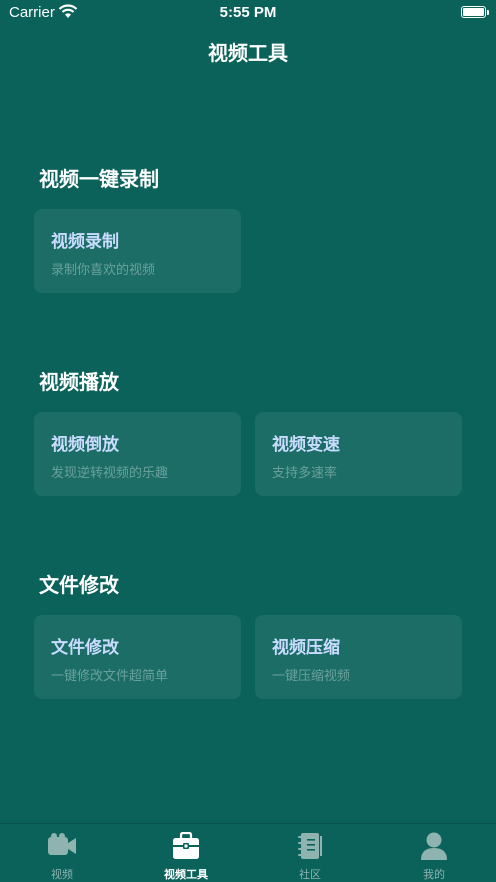 Image resolution: width=496 pixels, height=882 pixels. What do you see at coordinates (311, 676) in the screenshot?
I see `card-subtitle: 一键压缩视频` at bounding box center [311, 676].